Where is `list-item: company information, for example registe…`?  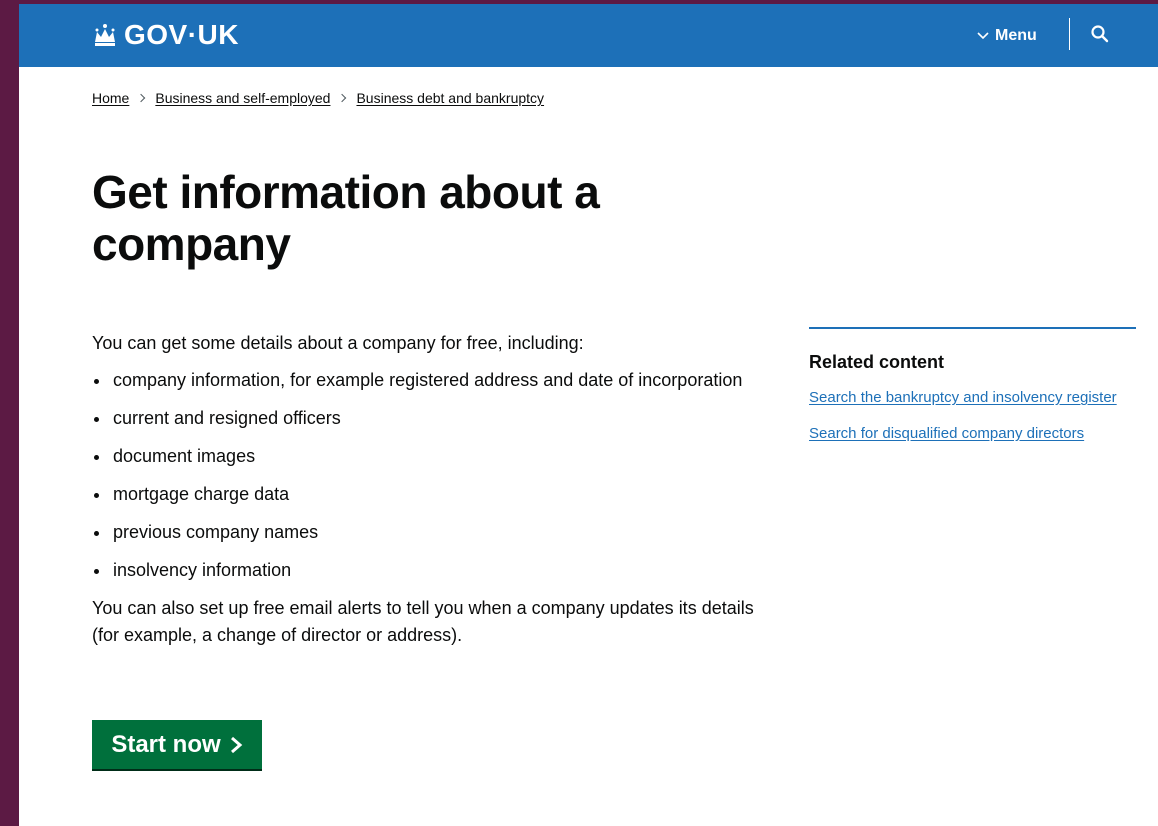
list-item: company information, for example registe… is located at coordinates (432, 380).